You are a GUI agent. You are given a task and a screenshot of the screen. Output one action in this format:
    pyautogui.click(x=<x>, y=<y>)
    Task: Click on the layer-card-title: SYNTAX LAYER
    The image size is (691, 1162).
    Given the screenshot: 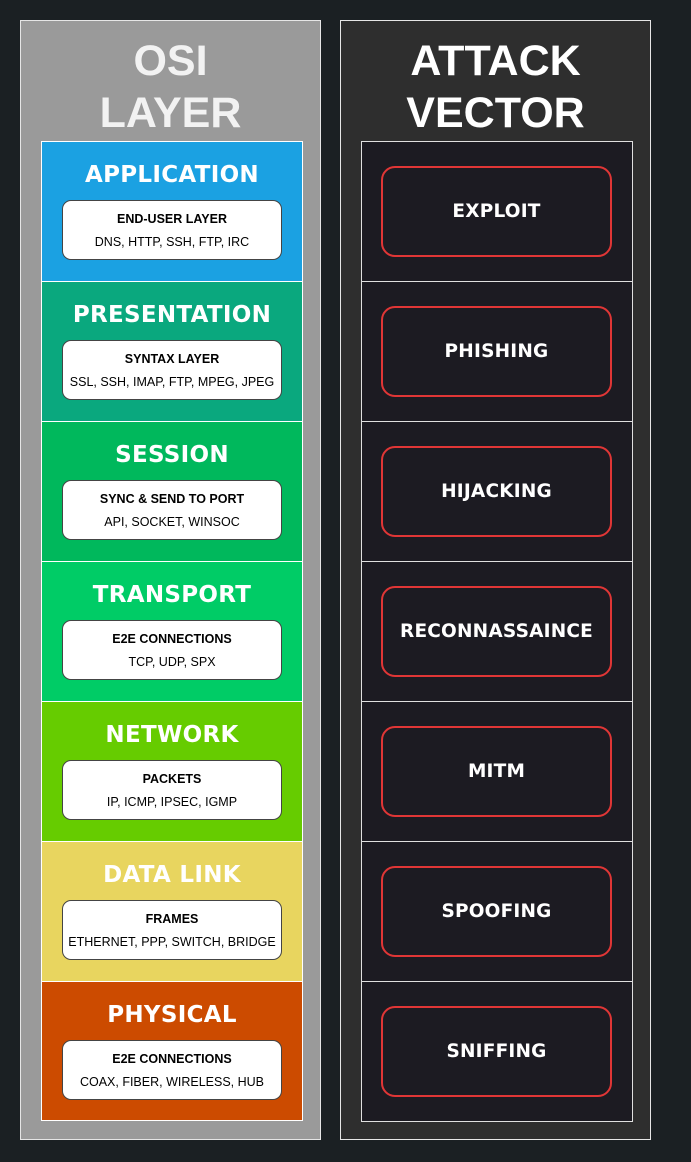 What is the action you would take?
    pyautogui.click(x=172, y=359)
    